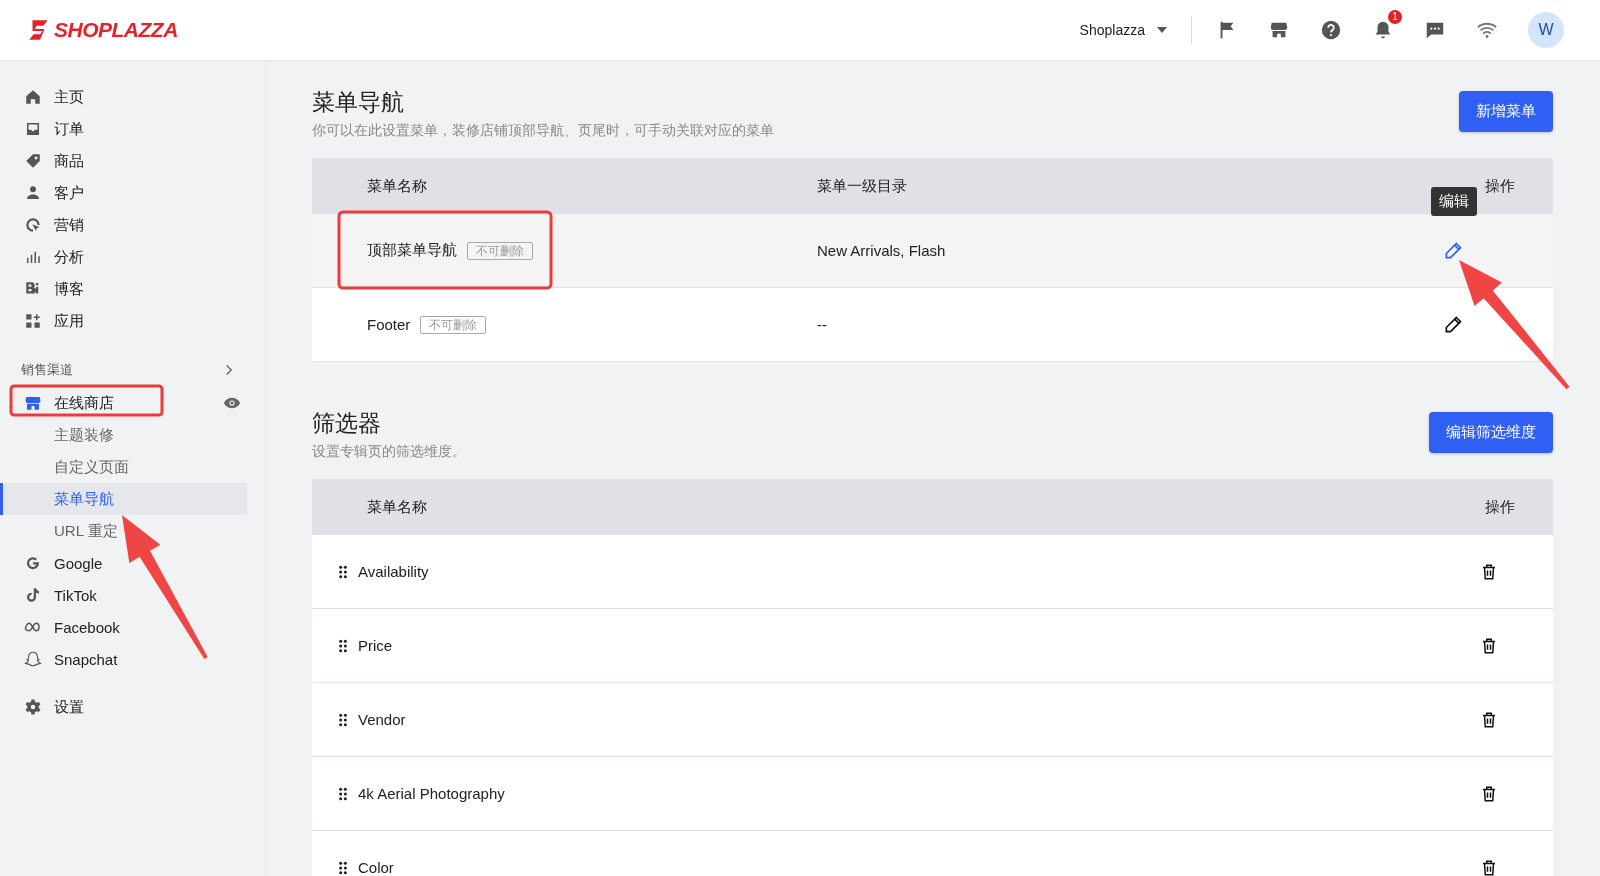 This screenshot has width=1600, height=876. What do you see at coordinates (862, 186) in the screenshot?
I see `column-header: 菜单一级目录` at bounding box center [862, 186].